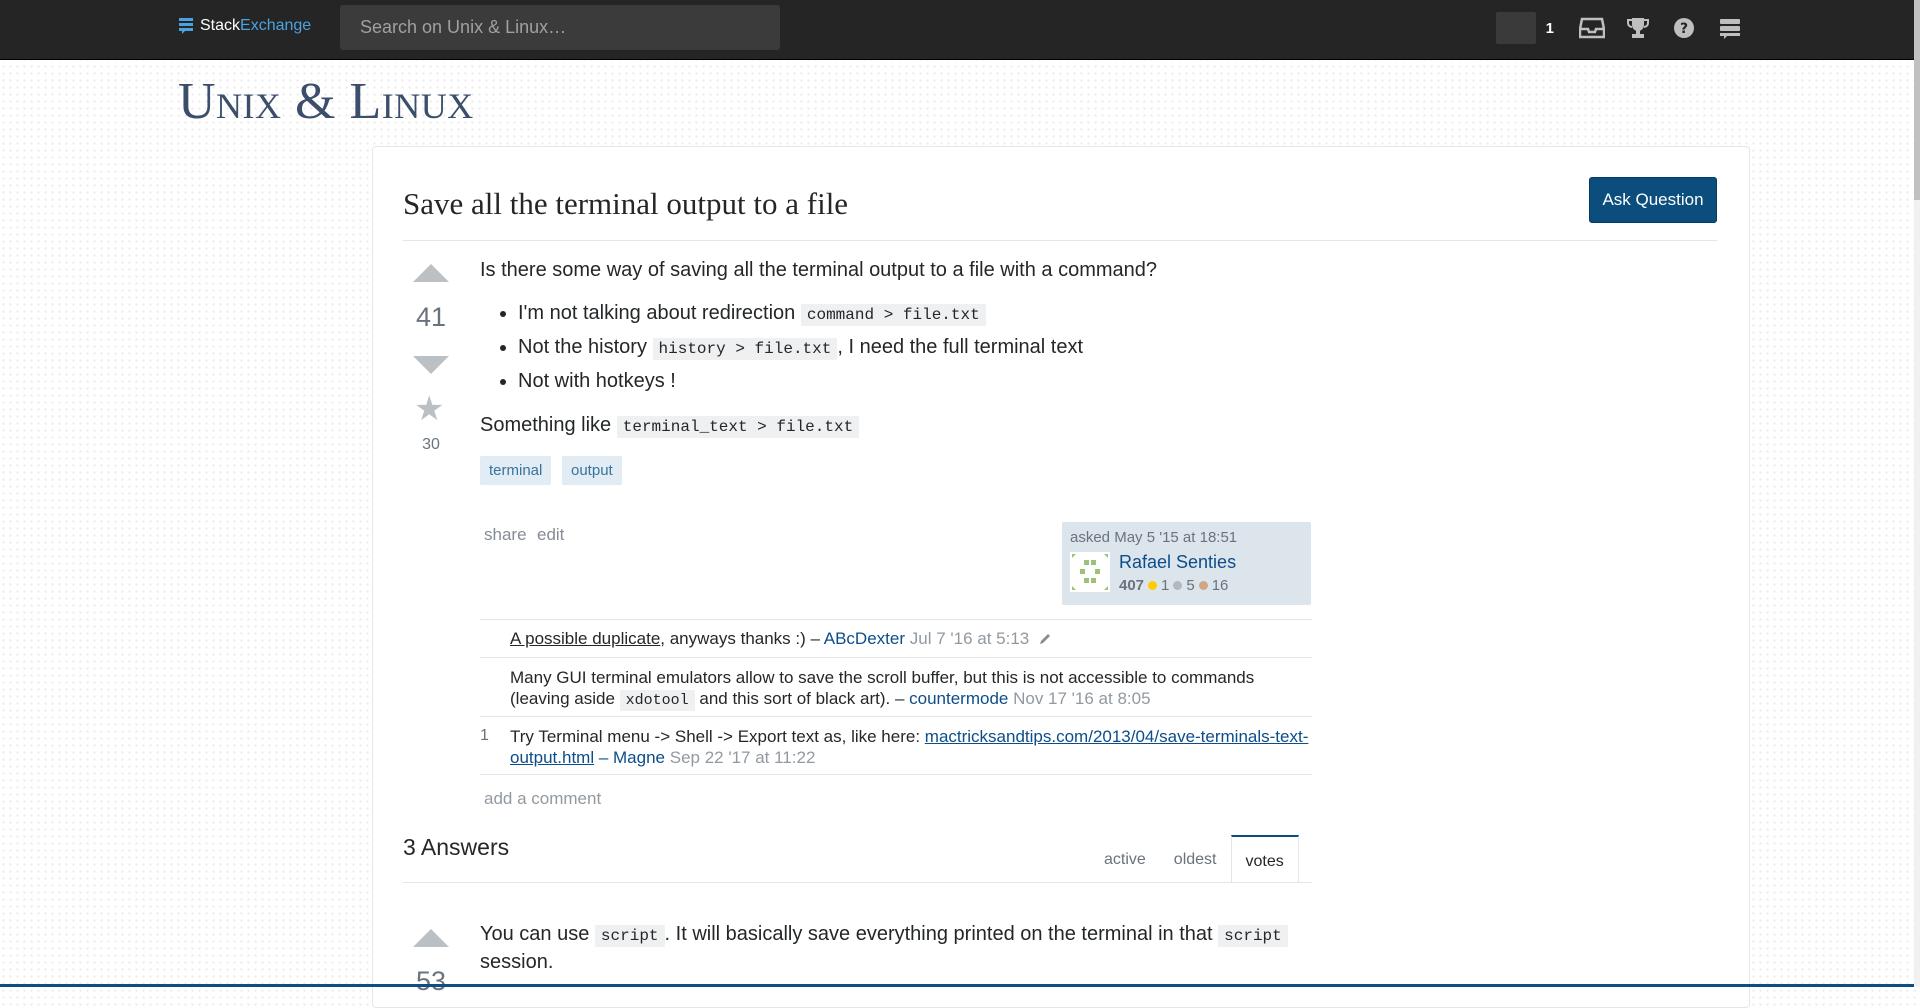 This screenshot has width=1920, height=1008. I want to click on list-item: Not with hotkeys !, so click(800, 383).